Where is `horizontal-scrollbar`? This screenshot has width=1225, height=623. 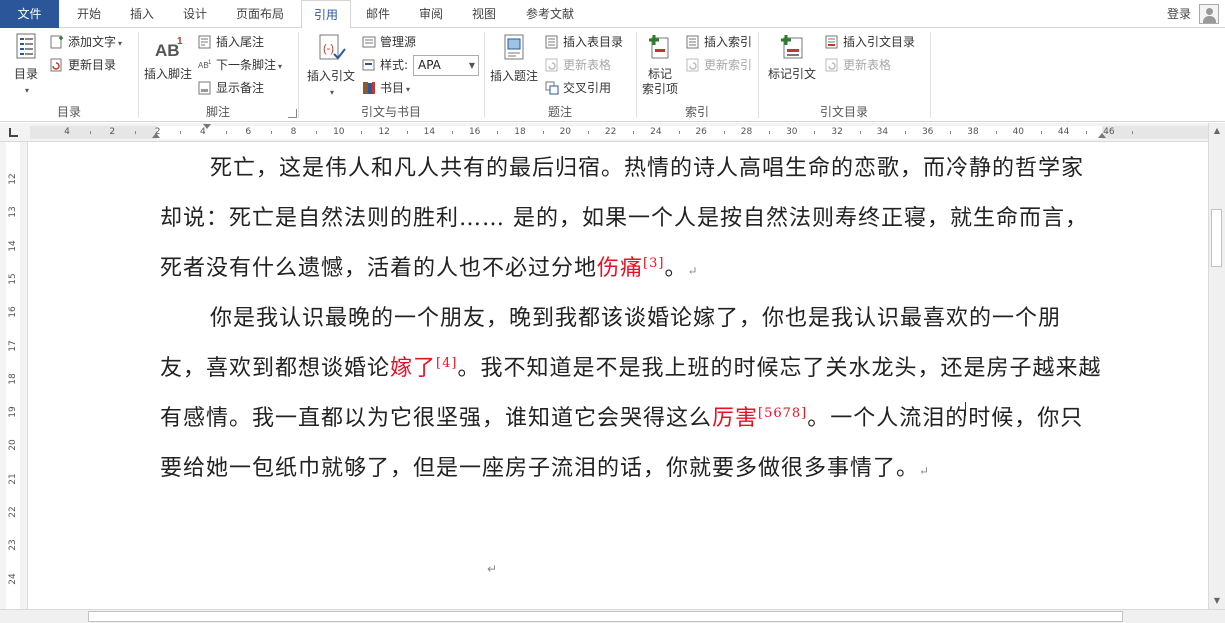 horizontal-scrollbar is located at coordinates (612, 616).